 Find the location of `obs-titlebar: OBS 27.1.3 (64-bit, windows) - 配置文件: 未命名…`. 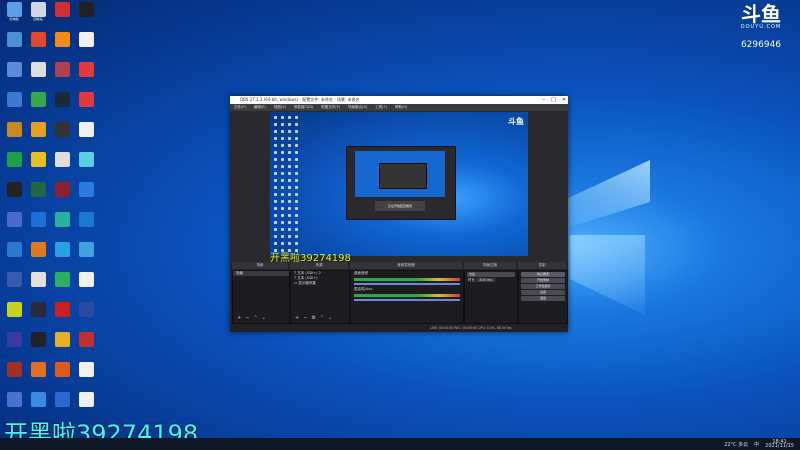

obs-titlebar: OBS 27.1.3 (64-bit, windows) - 配置文件: 未命名… is located at coordinates (399, 100).